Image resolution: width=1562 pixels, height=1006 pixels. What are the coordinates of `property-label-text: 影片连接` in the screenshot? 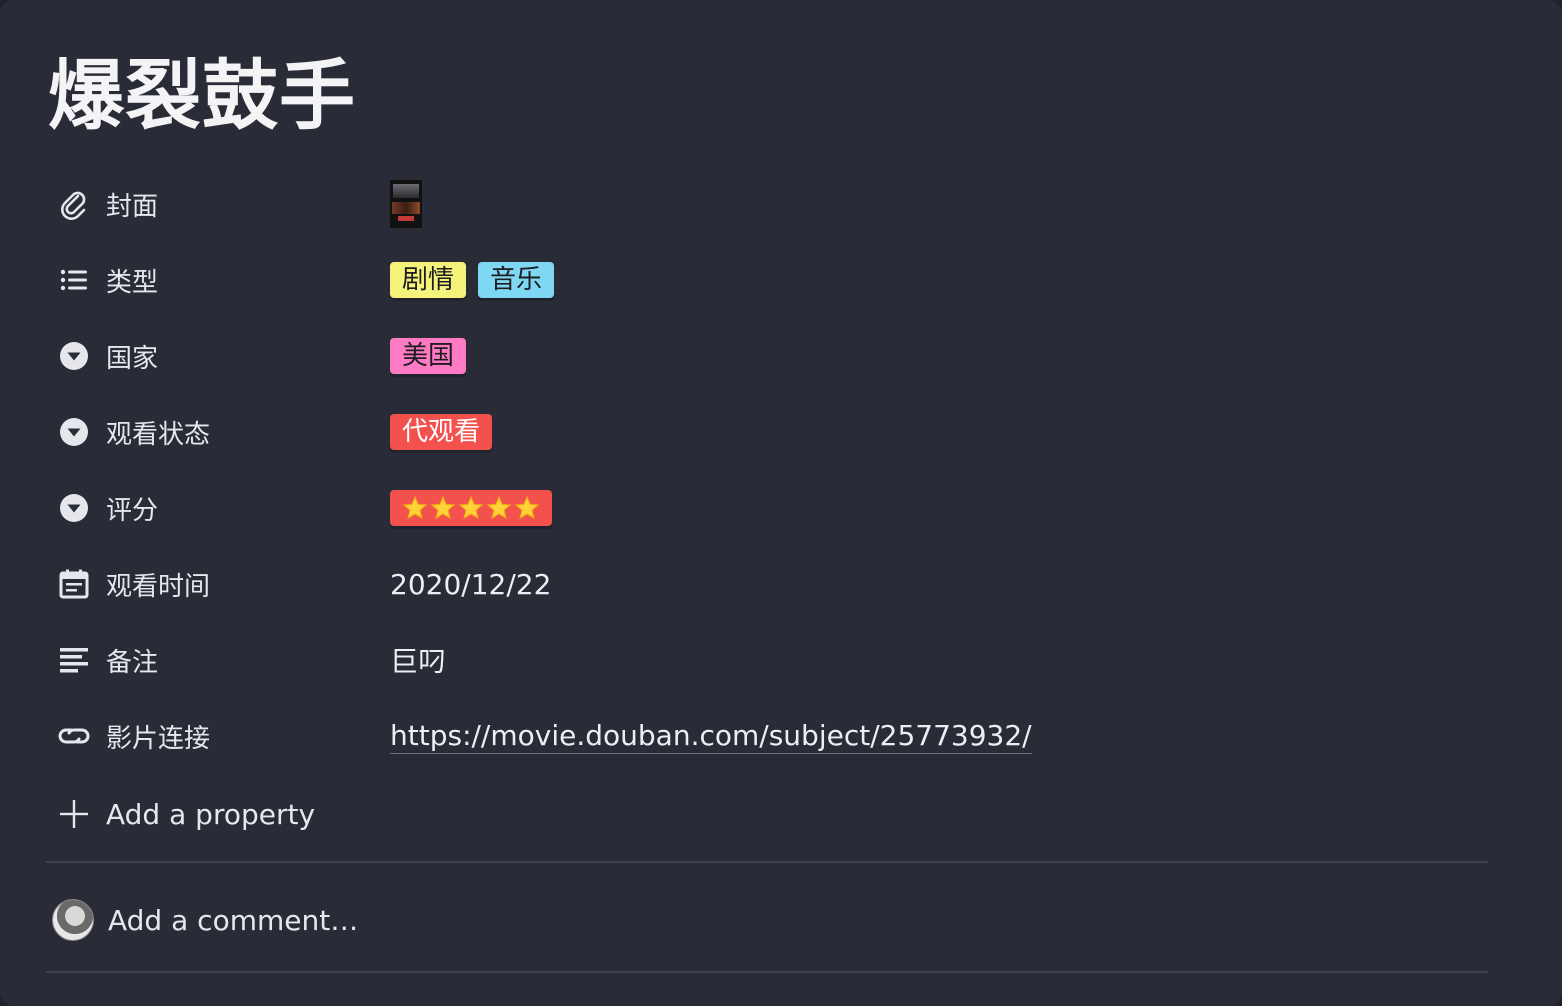 It's located at (158, 738).